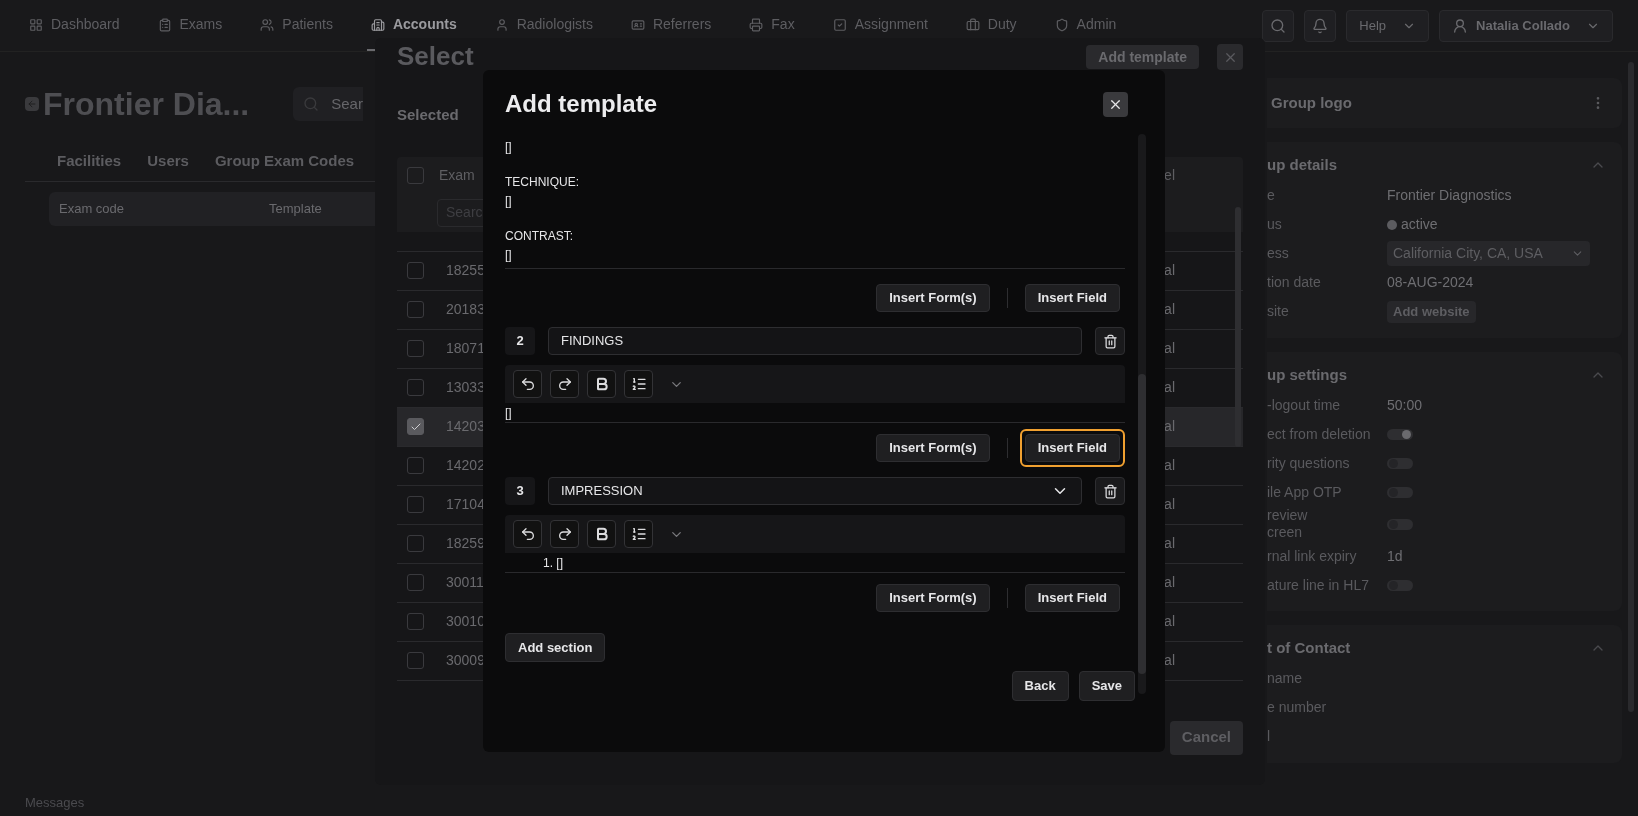 This screenshot has height=816, width=1638. What do you see at coordinates (1115, 104) in the screenshot?
I see `close-button` at bounding box center [1115, 104].